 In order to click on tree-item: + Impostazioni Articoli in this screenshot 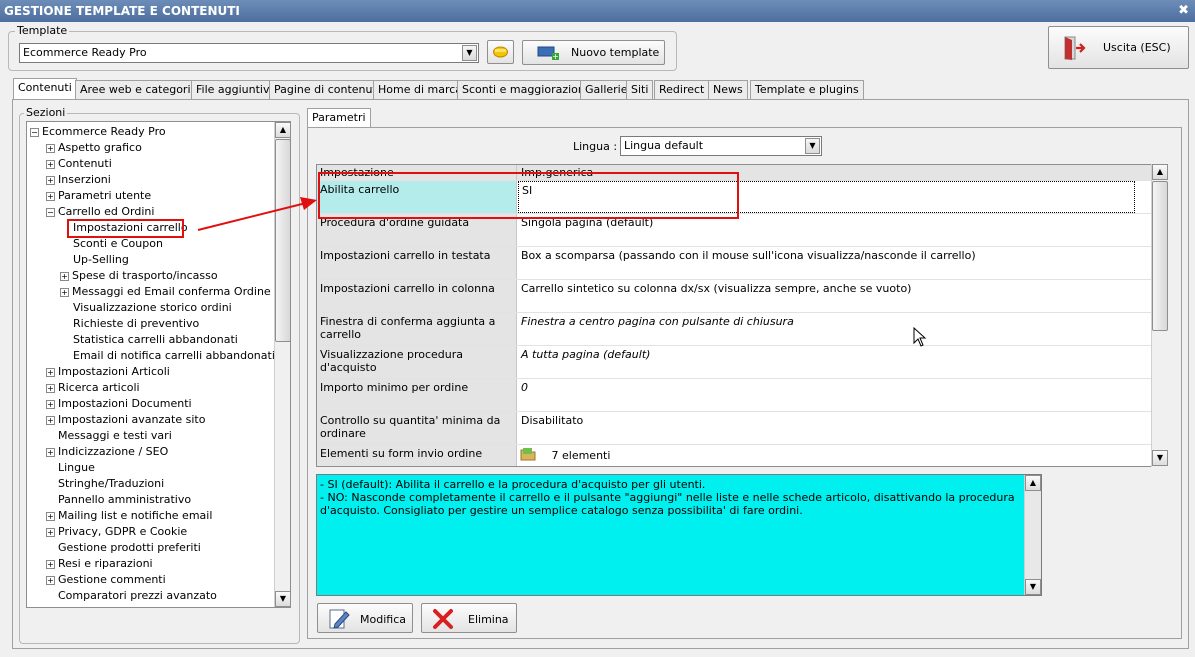, I will do `click(108, 372)`.